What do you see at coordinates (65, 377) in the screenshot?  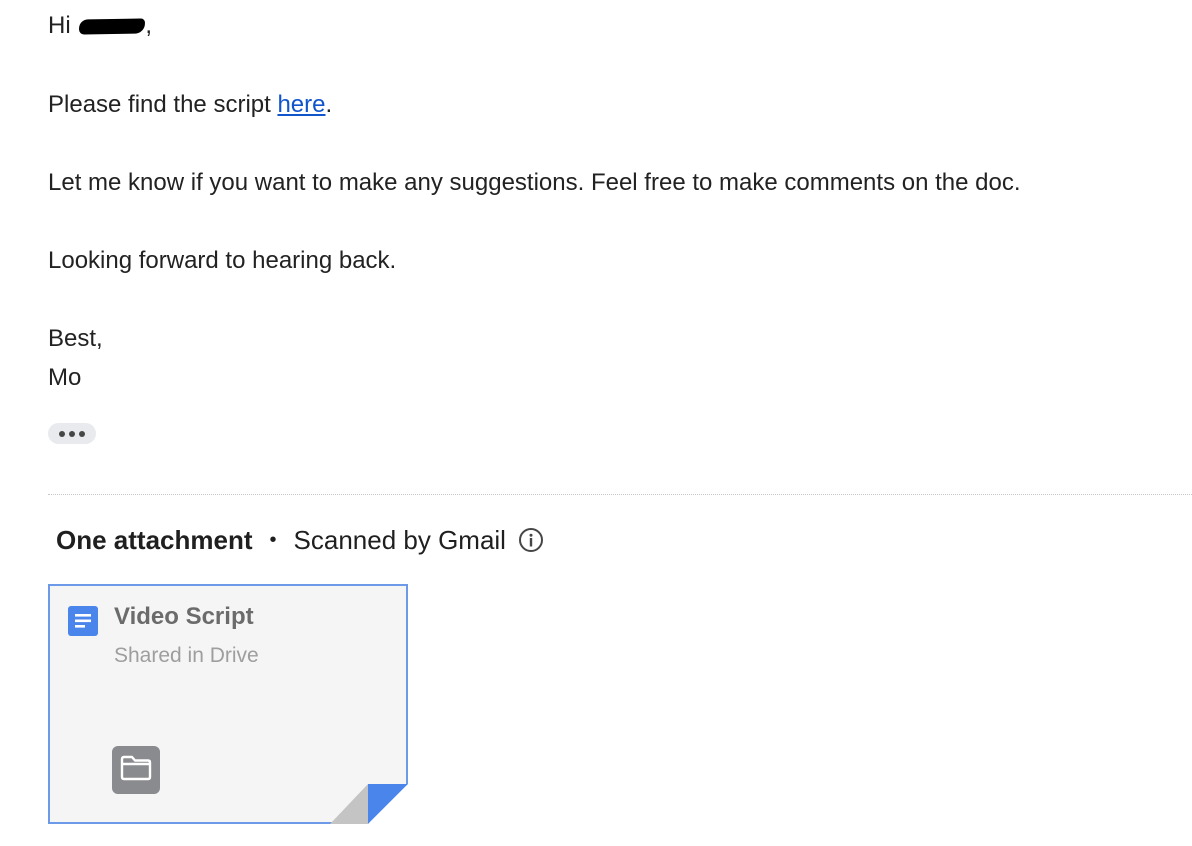 I see `signature: Mo` at bounding box center [65, 377].